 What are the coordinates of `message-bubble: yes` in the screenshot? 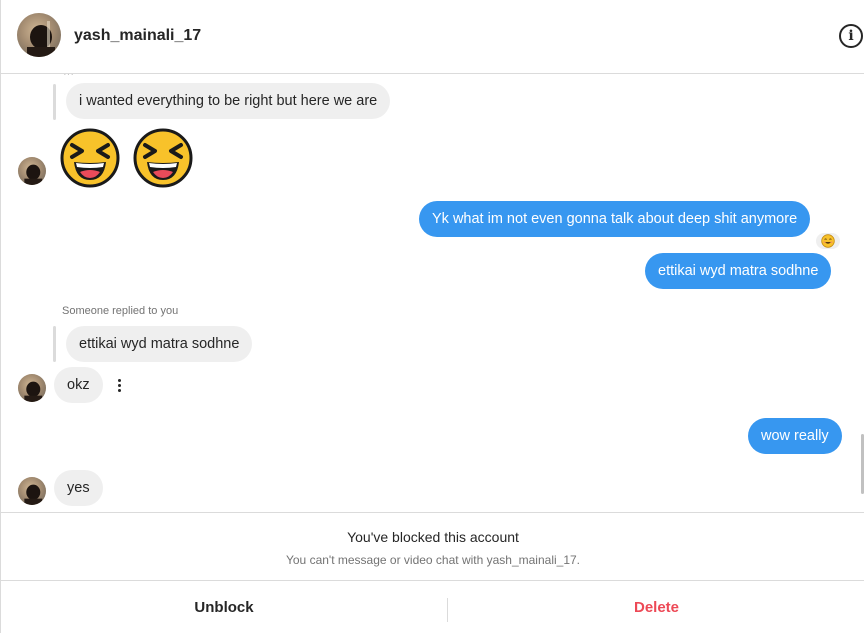 It's located at (78, 488).